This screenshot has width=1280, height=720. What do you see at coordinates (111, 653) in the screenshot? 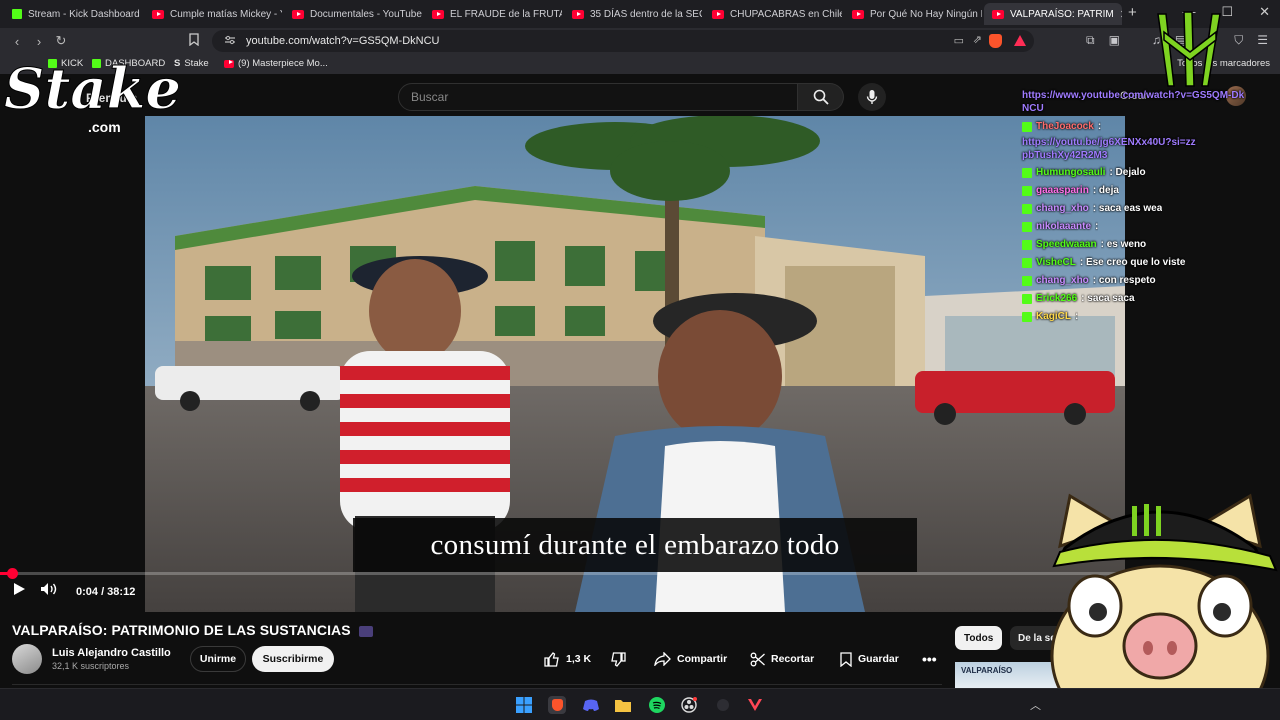
I see `channel-name: Luis Alejandro Castillo` at bounding box center [111, 653].